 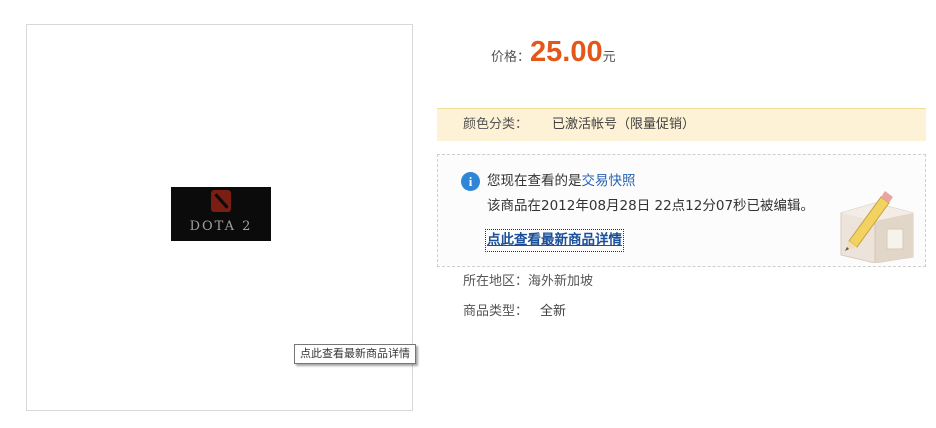 What do you see at coordinates (221, 214) in the screenshot?
I see `product-image: DOTA 2` at bounding box center [221, 214].